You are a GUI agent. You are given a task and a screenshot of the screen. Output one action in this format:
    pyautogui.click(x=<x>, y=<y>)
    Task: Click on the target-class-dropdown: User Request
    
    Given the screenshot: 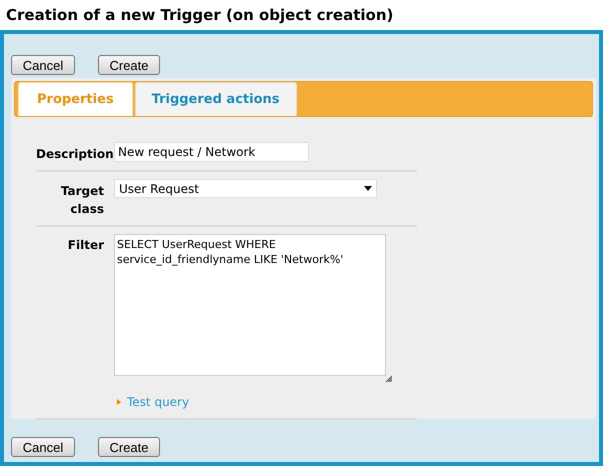 What is the action you would take?
    pyautogui.click(x=245, y=188)
    